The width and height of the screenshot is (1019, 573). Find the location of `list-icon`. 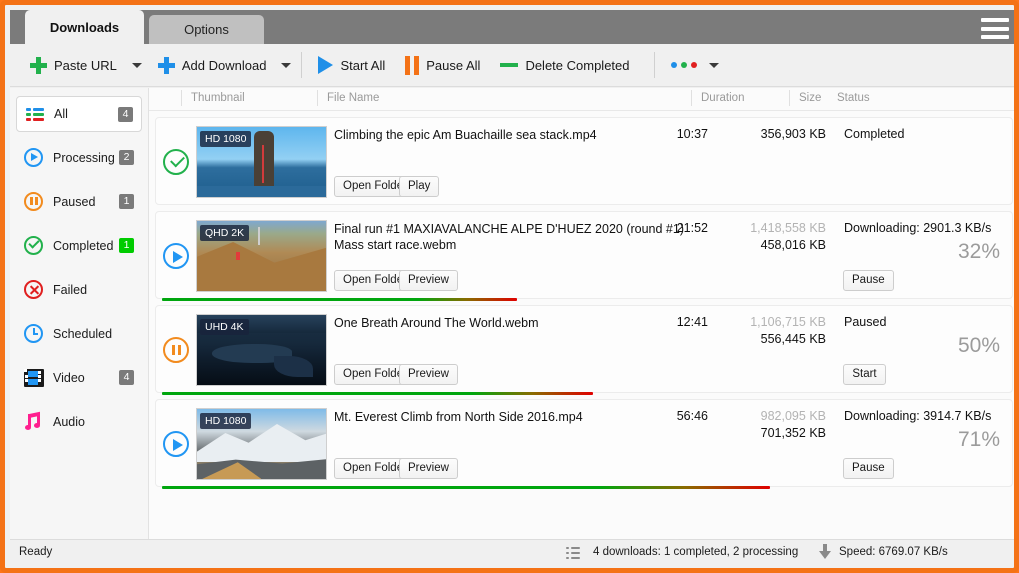

list-icon is located at coordinates (576, 552).